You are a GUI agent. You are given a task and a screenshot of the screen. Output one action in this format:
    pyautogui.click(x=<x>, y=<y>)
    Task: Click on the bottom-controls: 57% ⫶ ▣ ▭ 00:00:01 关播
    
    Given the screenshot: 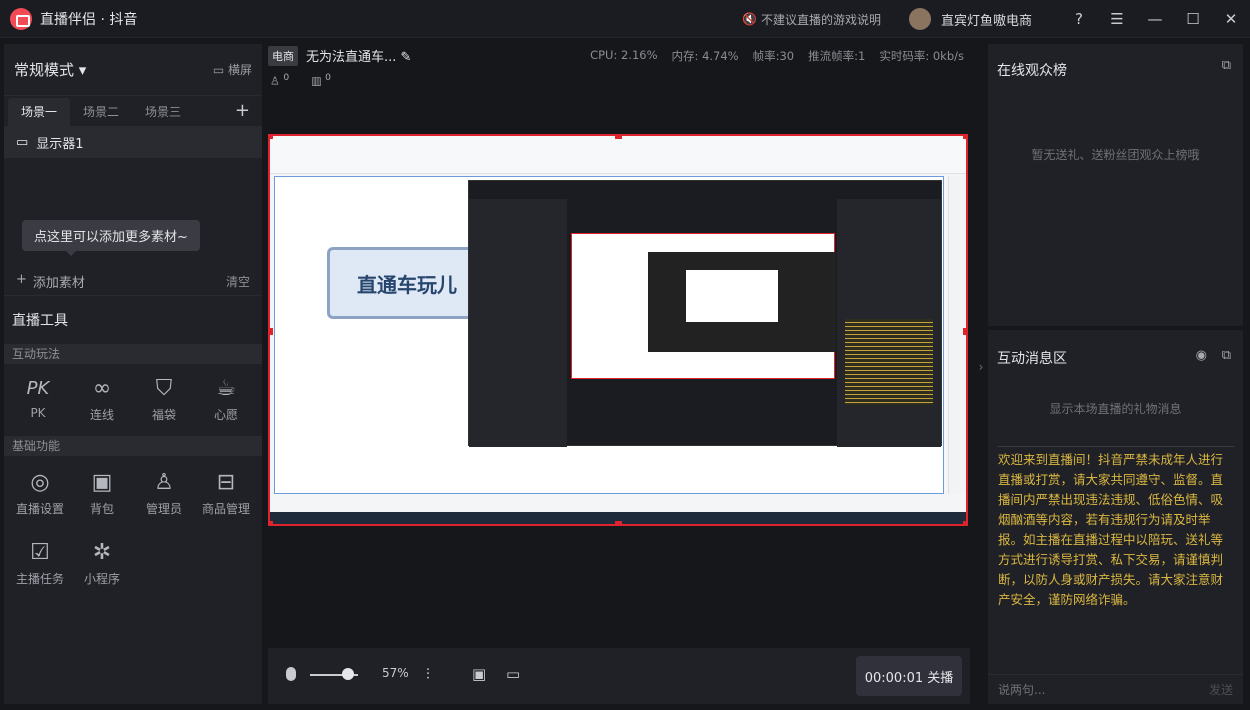 What is the action you would take?
    pyautogui.click(x=619, y=676)
    